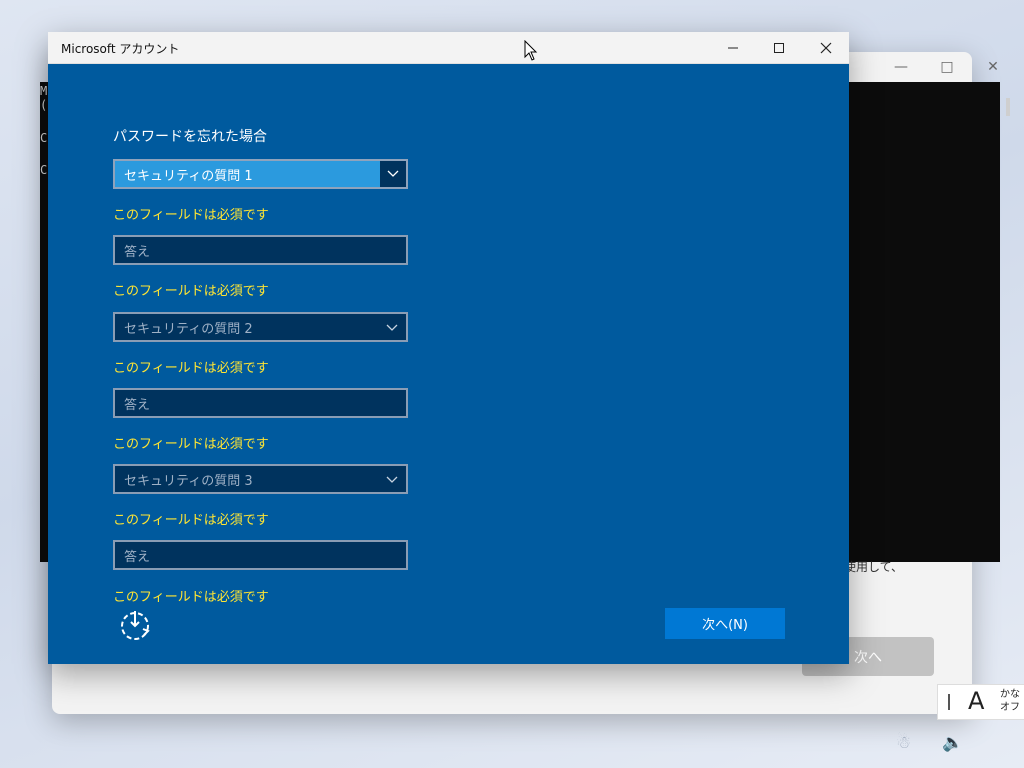 The width and height of the screenshot is (1024, 768). Describe the element at coordinates (188, 481) in the screenshot. I see `security-question-3-label: セキュリティの質問 3` at that location.